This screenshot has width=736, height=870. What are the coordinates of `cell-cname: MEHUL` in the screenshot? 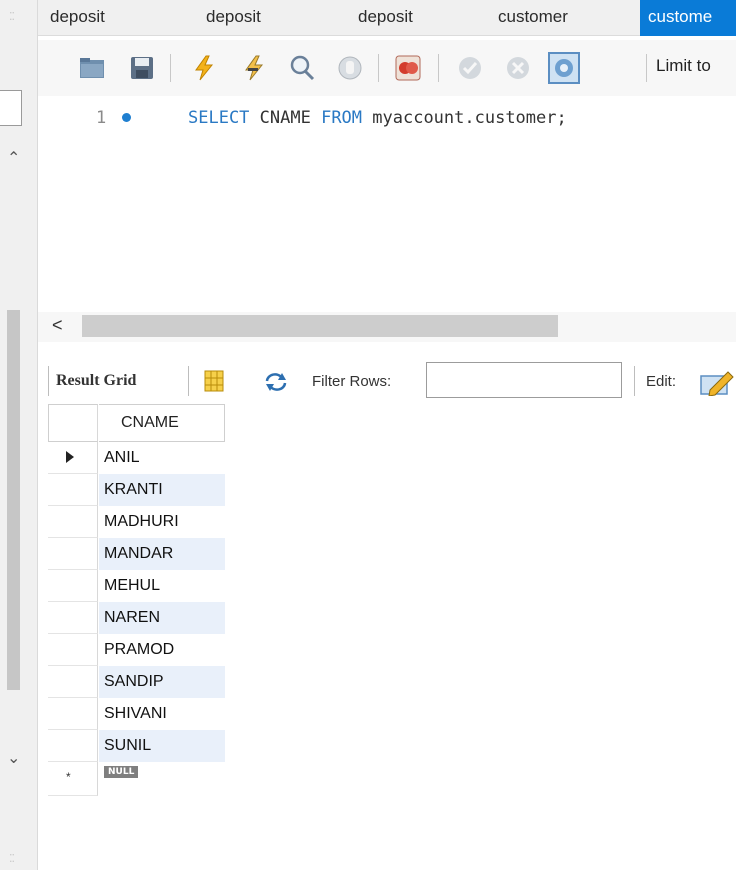 It's located at (162, 586).